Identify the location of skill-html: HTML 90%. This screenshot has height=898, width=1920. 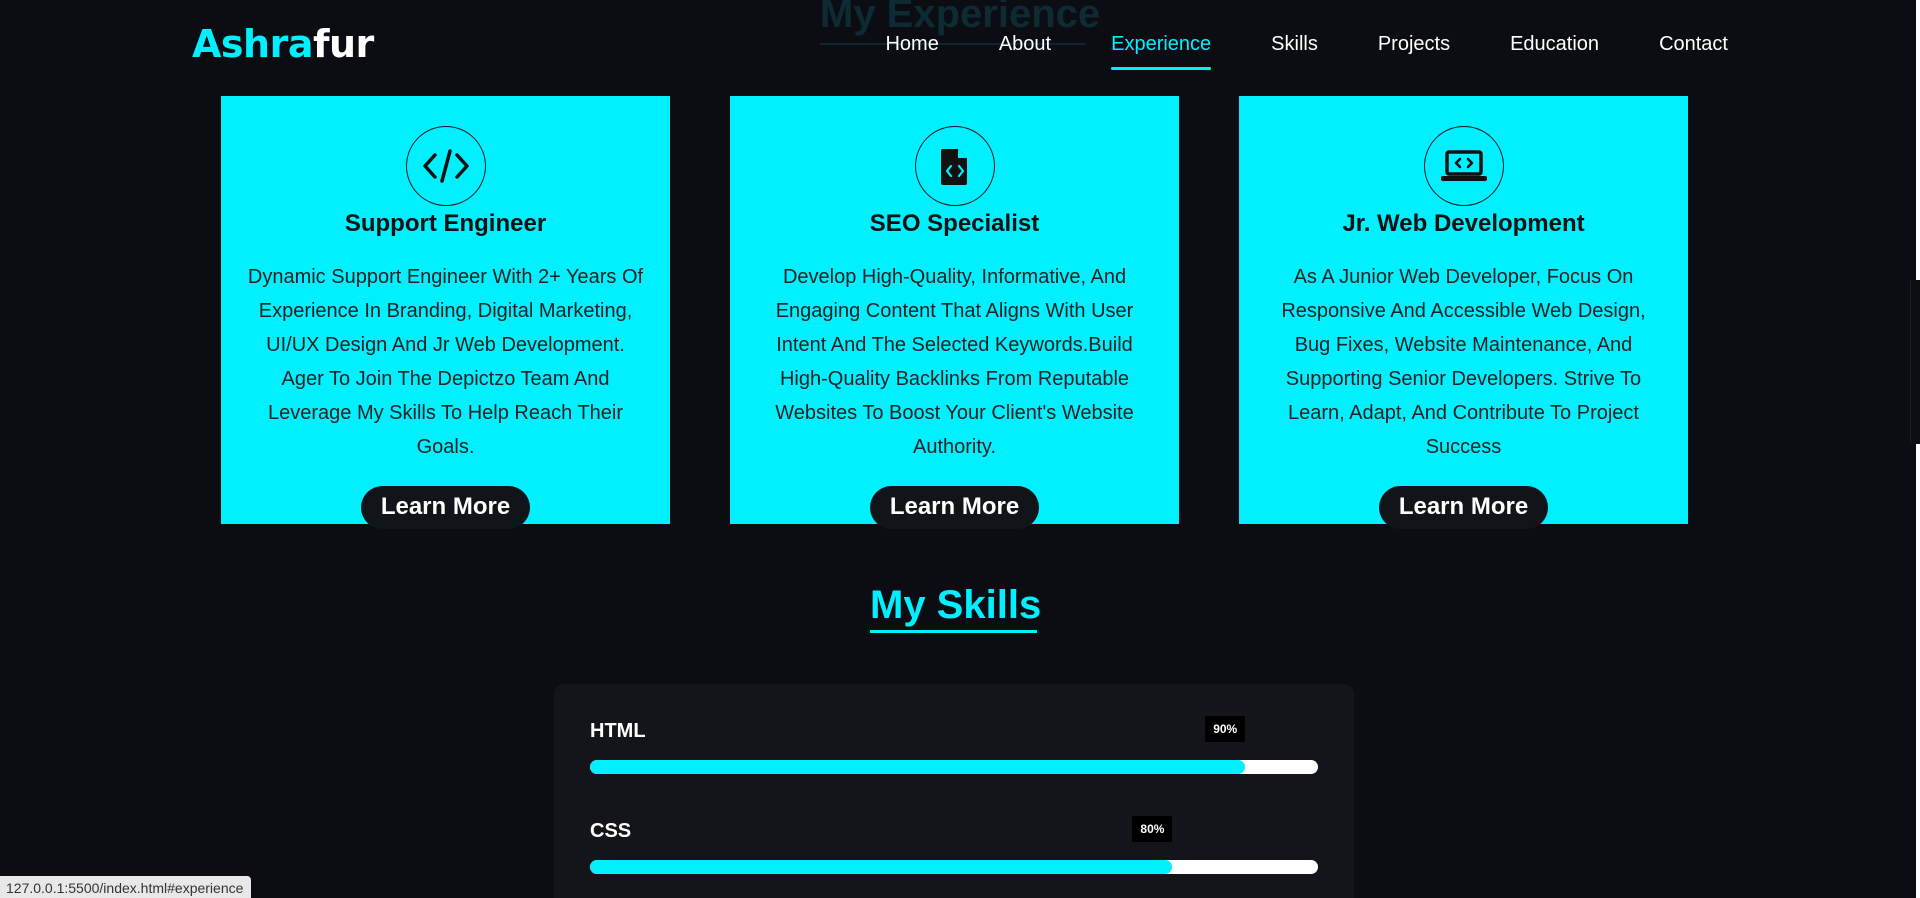
(954, 745).